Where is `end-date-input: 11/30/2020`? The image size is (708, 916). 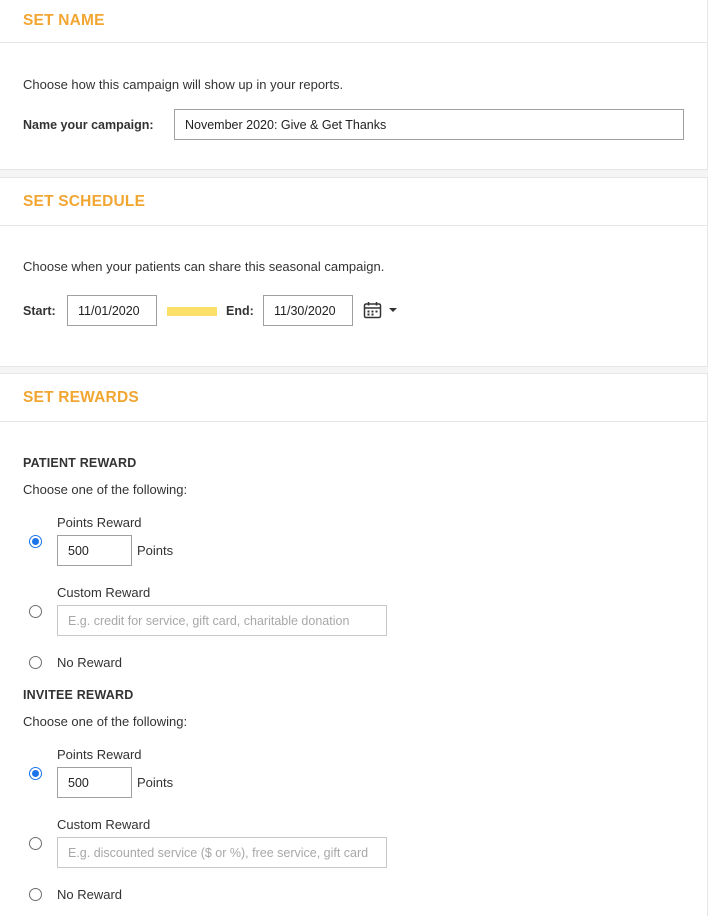
end-date-input: 11/30/2020 is located at coordinates (308, 310).